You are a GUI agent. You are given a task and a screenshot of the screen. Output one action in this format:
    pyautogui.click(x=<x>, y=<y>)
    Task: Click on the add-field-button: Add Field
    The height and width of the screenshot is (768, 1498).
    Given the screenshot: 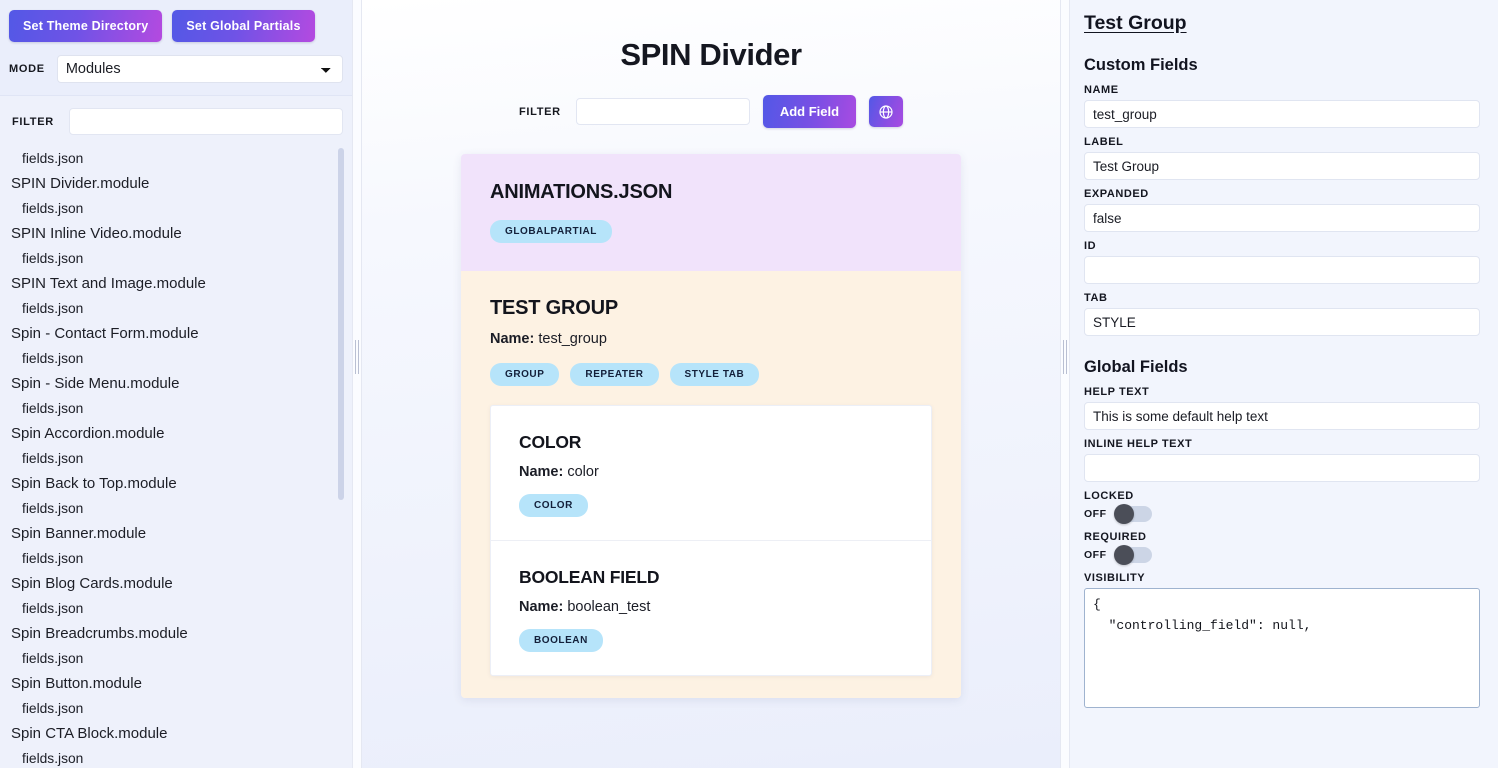 What is the action you would take?
    pyautogui.click(x=809, y=111)
    